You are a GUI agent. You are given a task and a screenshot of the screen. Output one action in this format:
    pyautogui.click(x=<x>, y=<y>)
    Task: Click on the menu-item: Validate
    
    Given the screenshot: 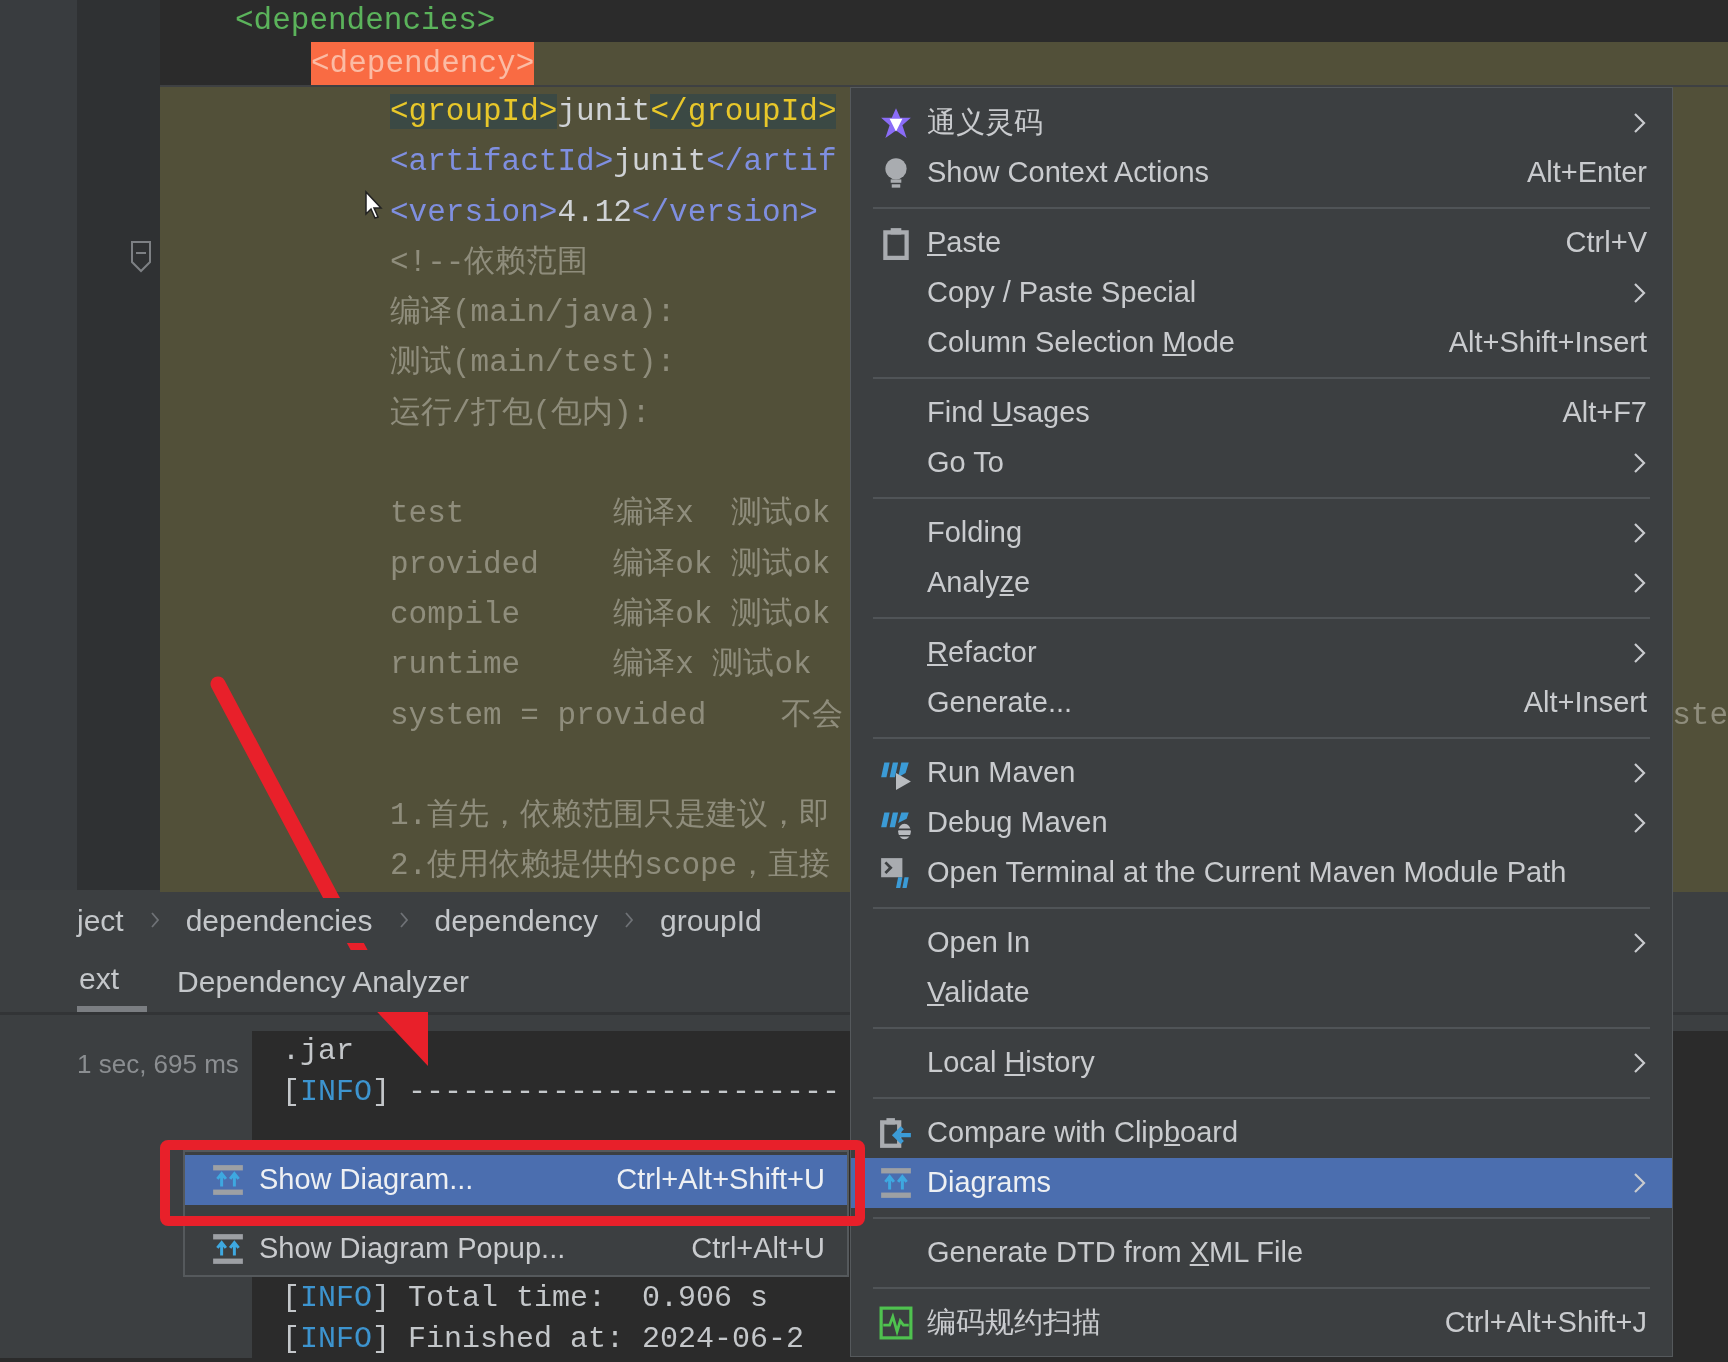 What is the action you would take?
    pyautogui.click(x=1261, y=993)
    